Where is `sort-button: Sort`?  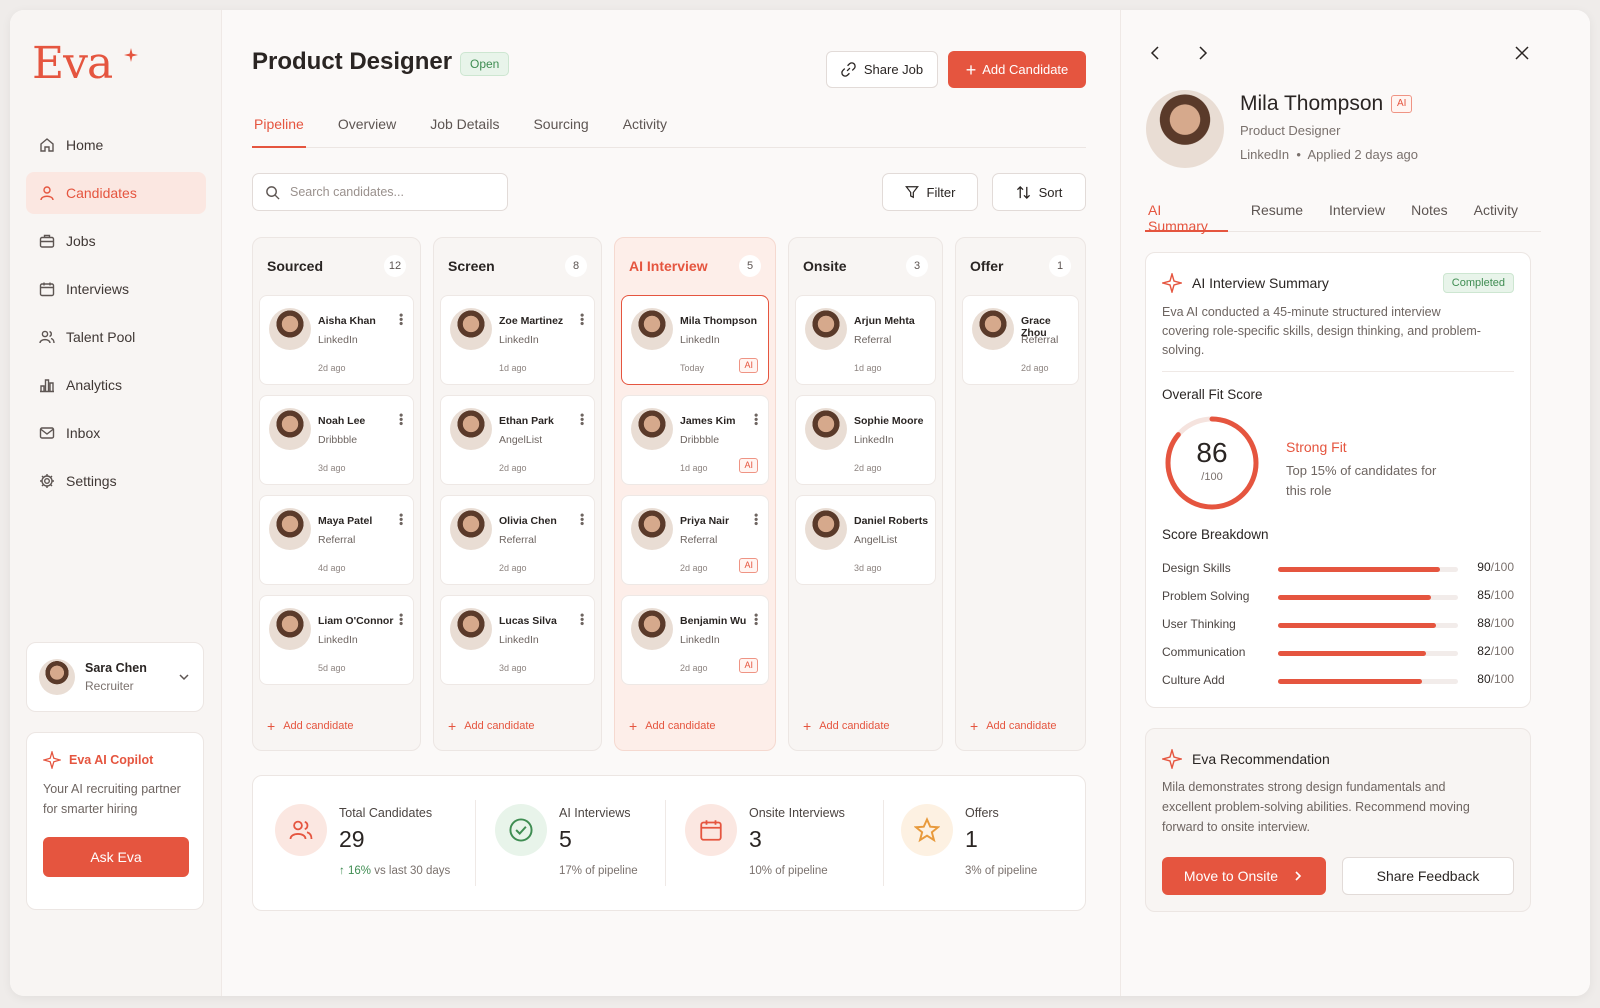
sort-button: Sort is located at coordinates (1039, 192).